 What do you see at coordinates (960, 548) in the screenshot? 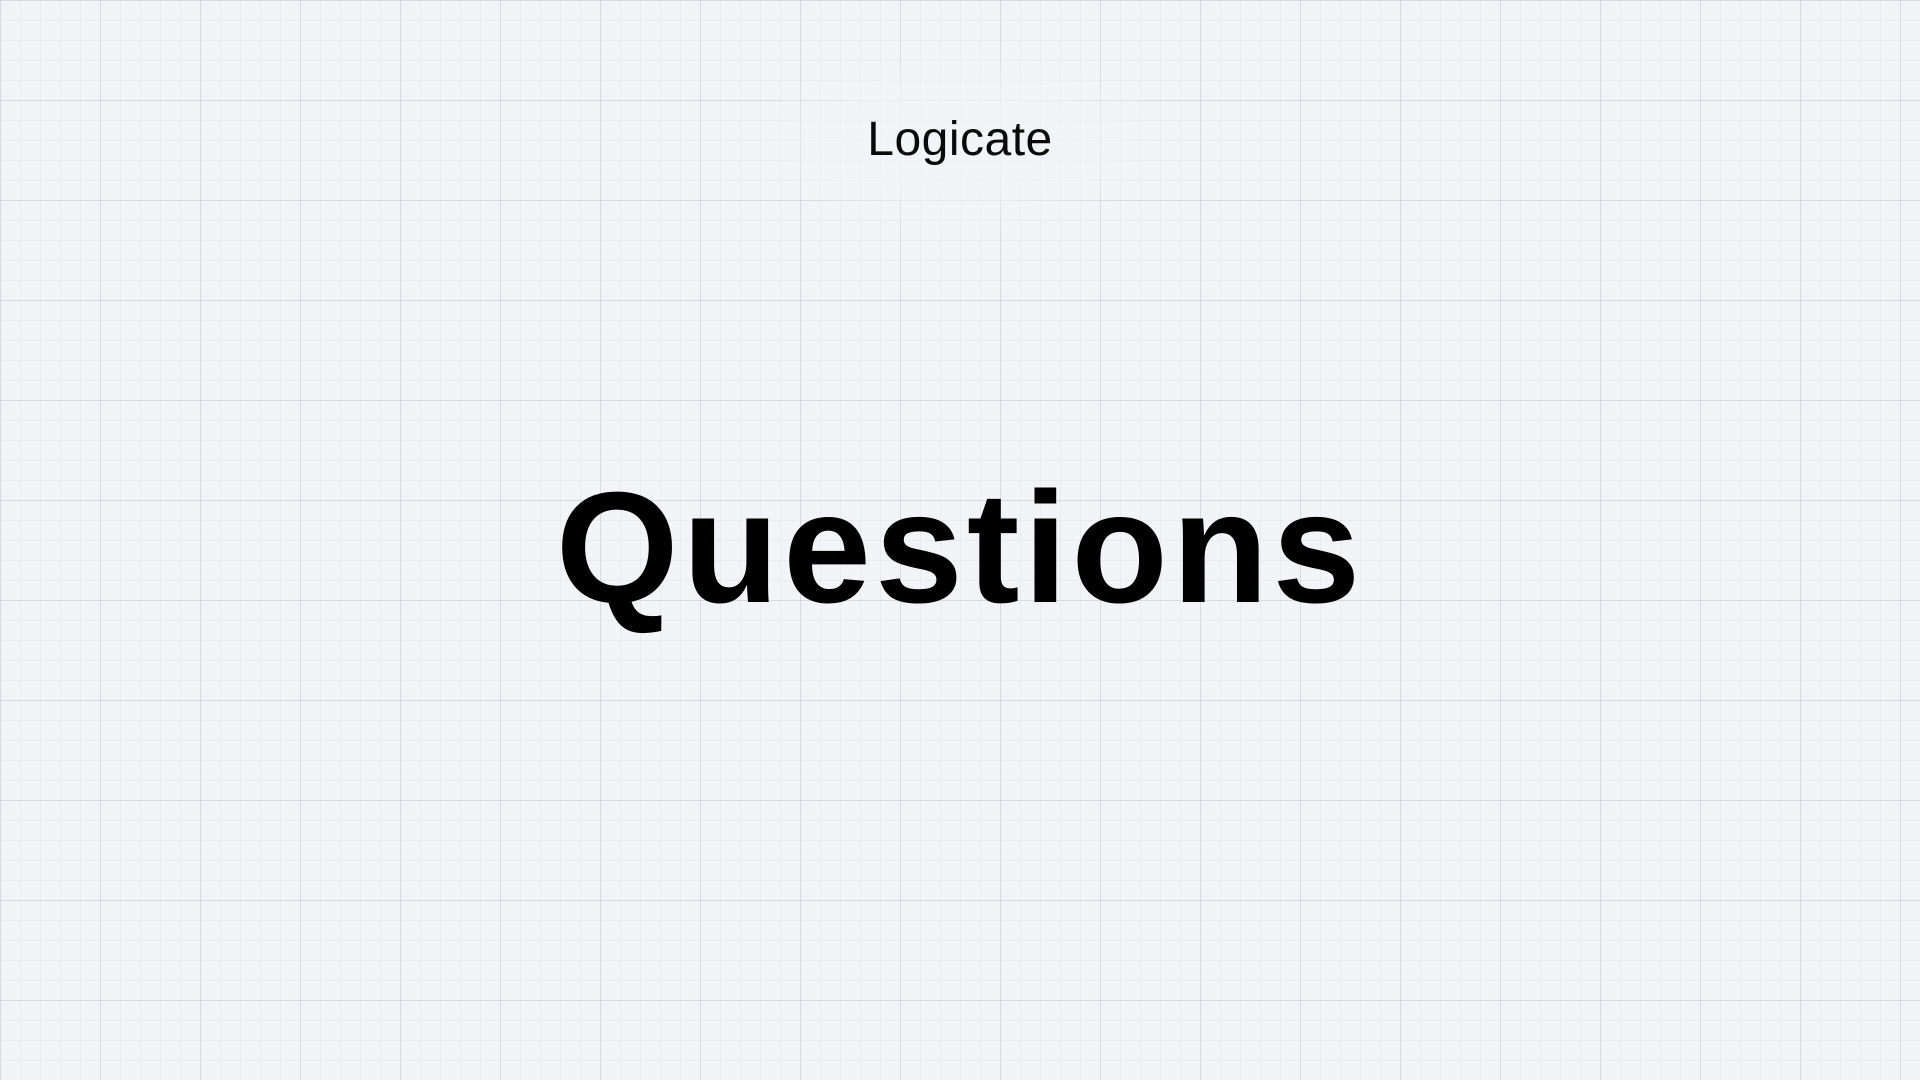
I see `slide-title: Questions` at bounding box center [960, 548].